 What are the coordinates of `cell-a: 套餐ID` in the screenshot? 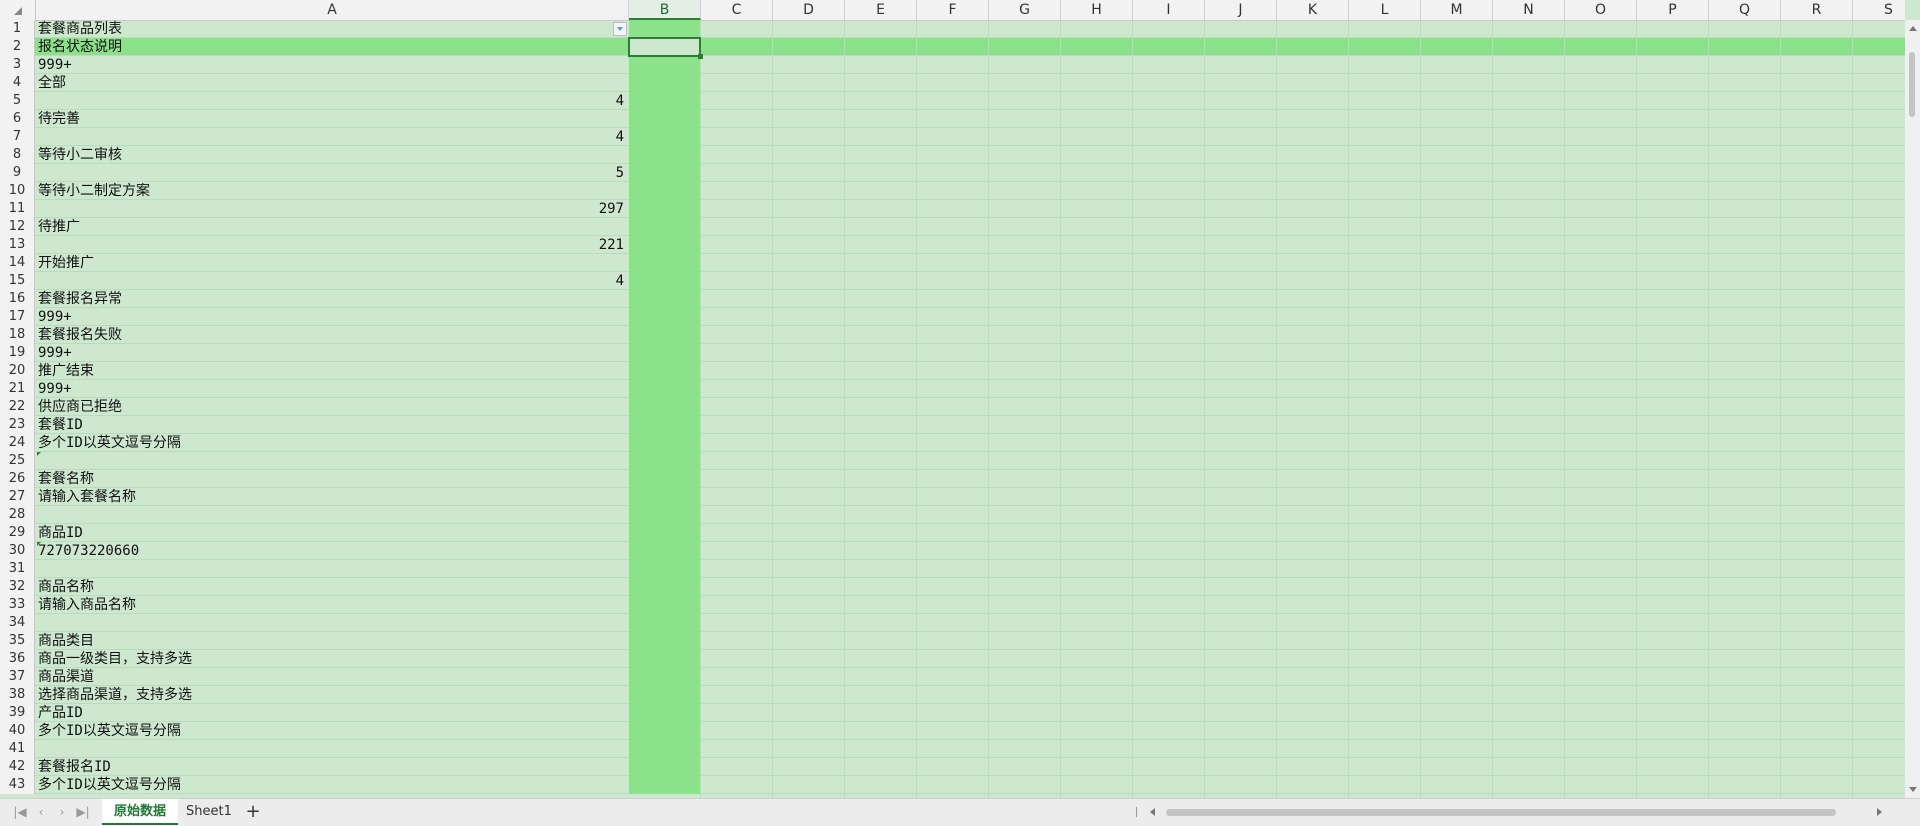 It's located at (332, 425).